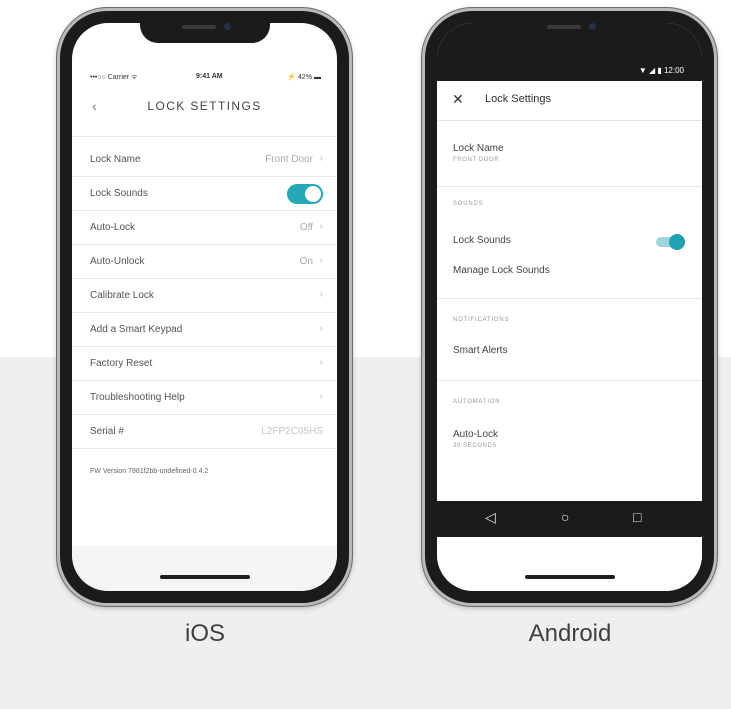 This screenshot has height=709, width=731. Describe the element at coordinates (458, 99) in the screenshot. I see `close-icon: ✕` at that location.